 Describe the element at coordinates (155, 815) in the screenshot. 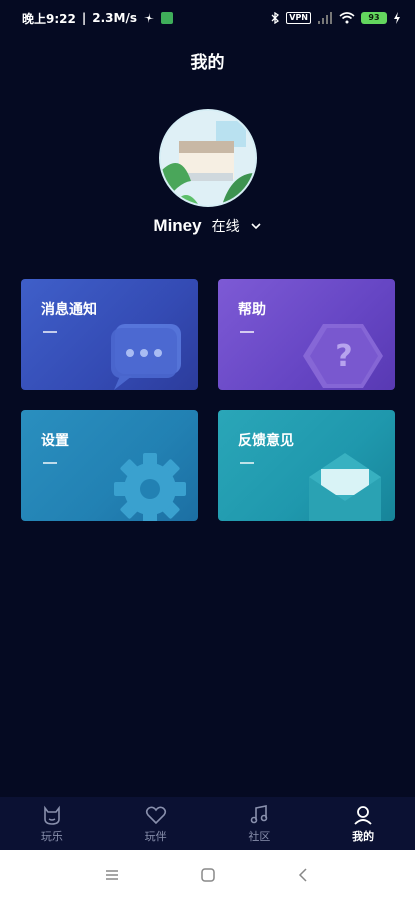

I see `heart-icon` at that location.